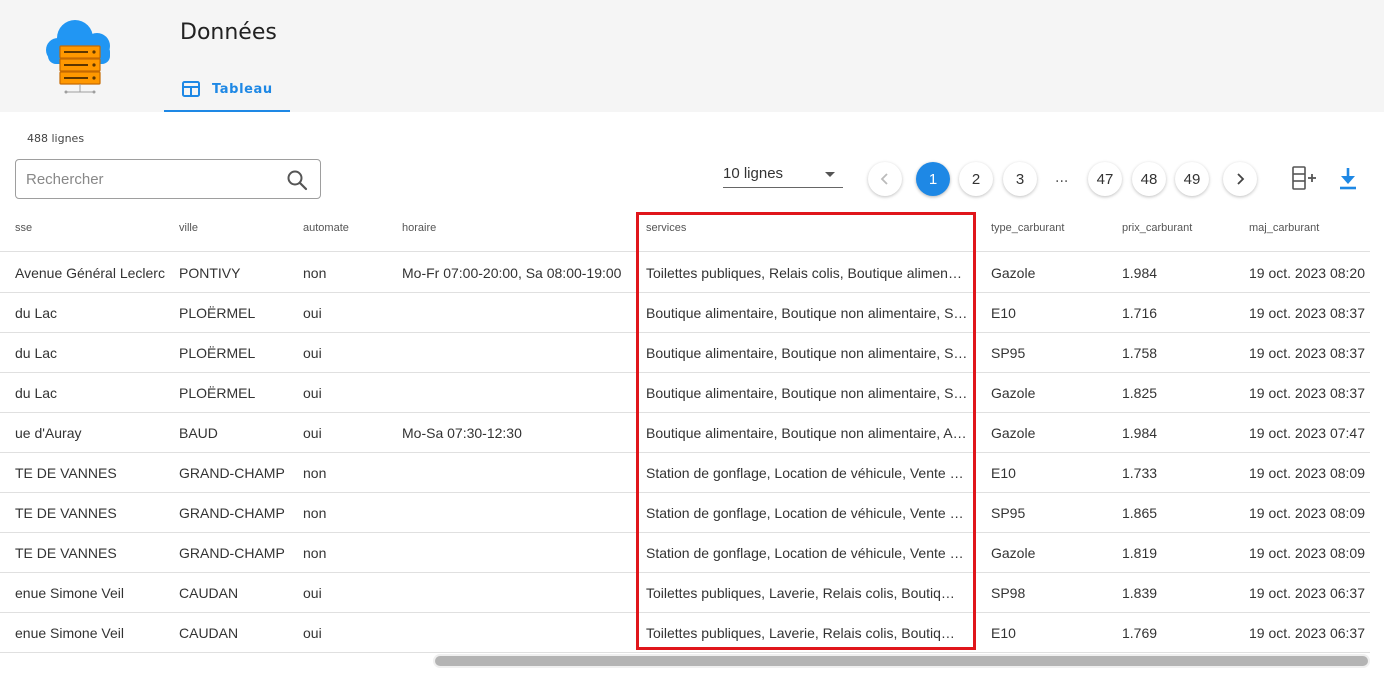 Image resolution: width=1384 pixels, height=675 pixels. Describe the element at coordinates (228, 32) in the screenshot. I see `page-title: Données` at that location.